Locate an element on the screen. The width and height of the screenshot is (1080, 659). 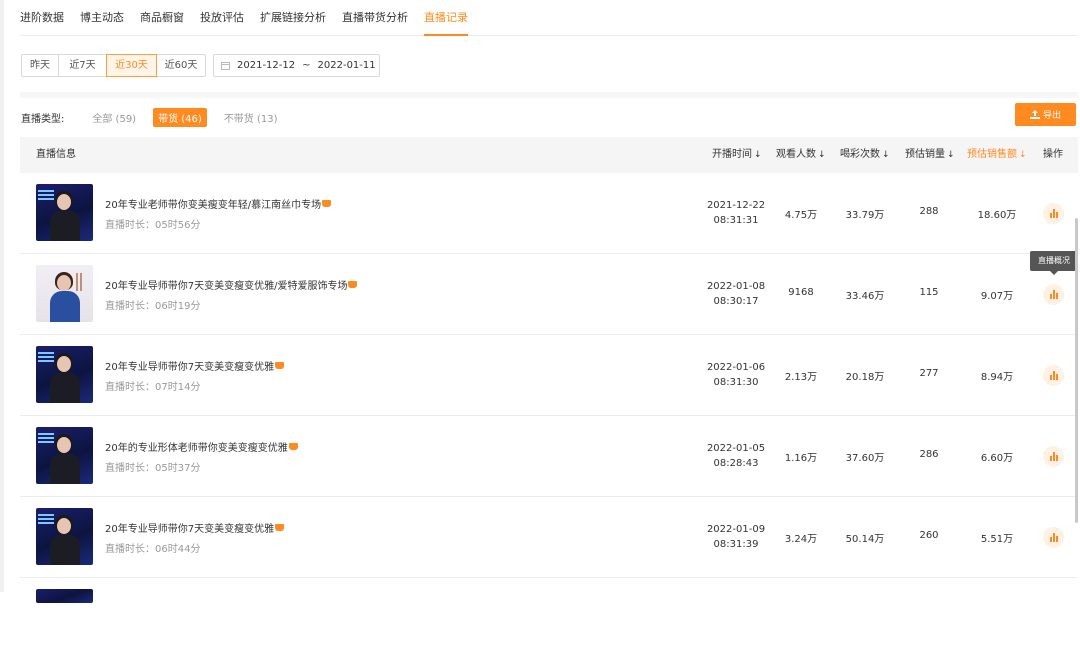
est-sales-qty-value: 286 is located at coordinates (929, 454).